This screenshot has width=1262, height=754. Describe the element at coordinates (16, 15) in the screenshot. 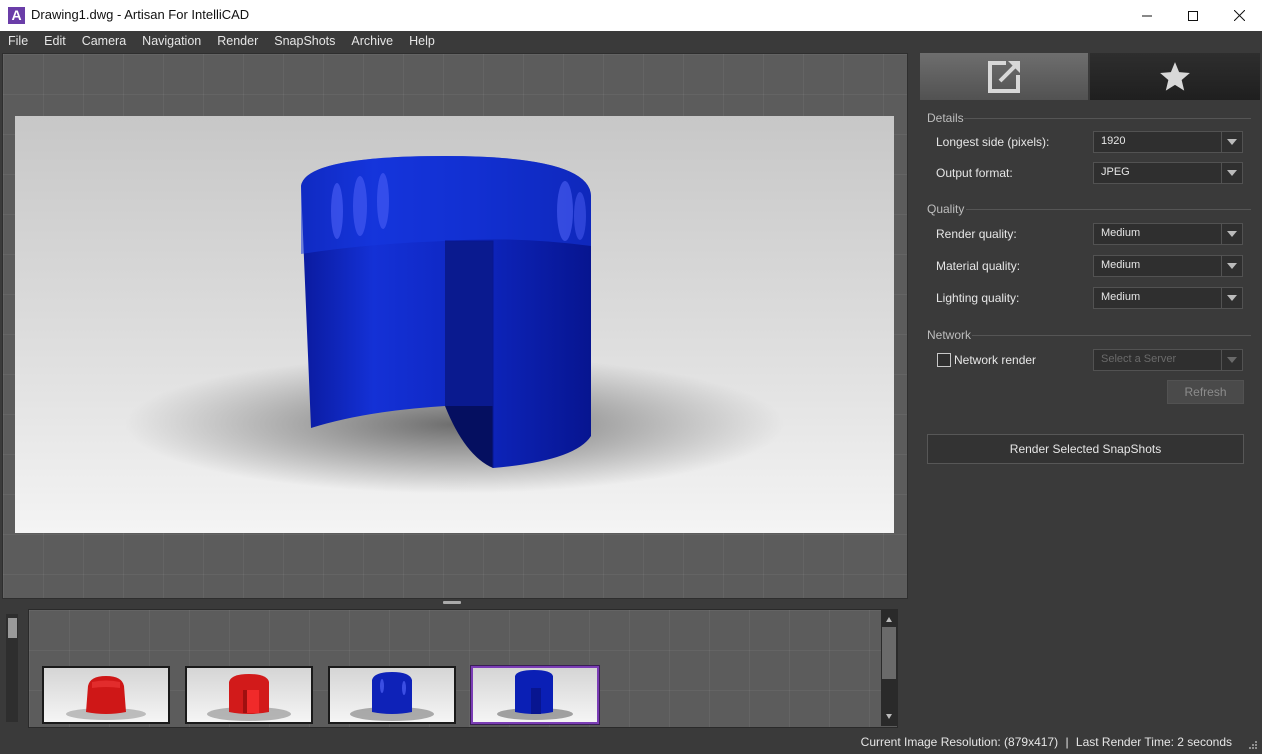

I see `app-logo-icon: A` at that location.